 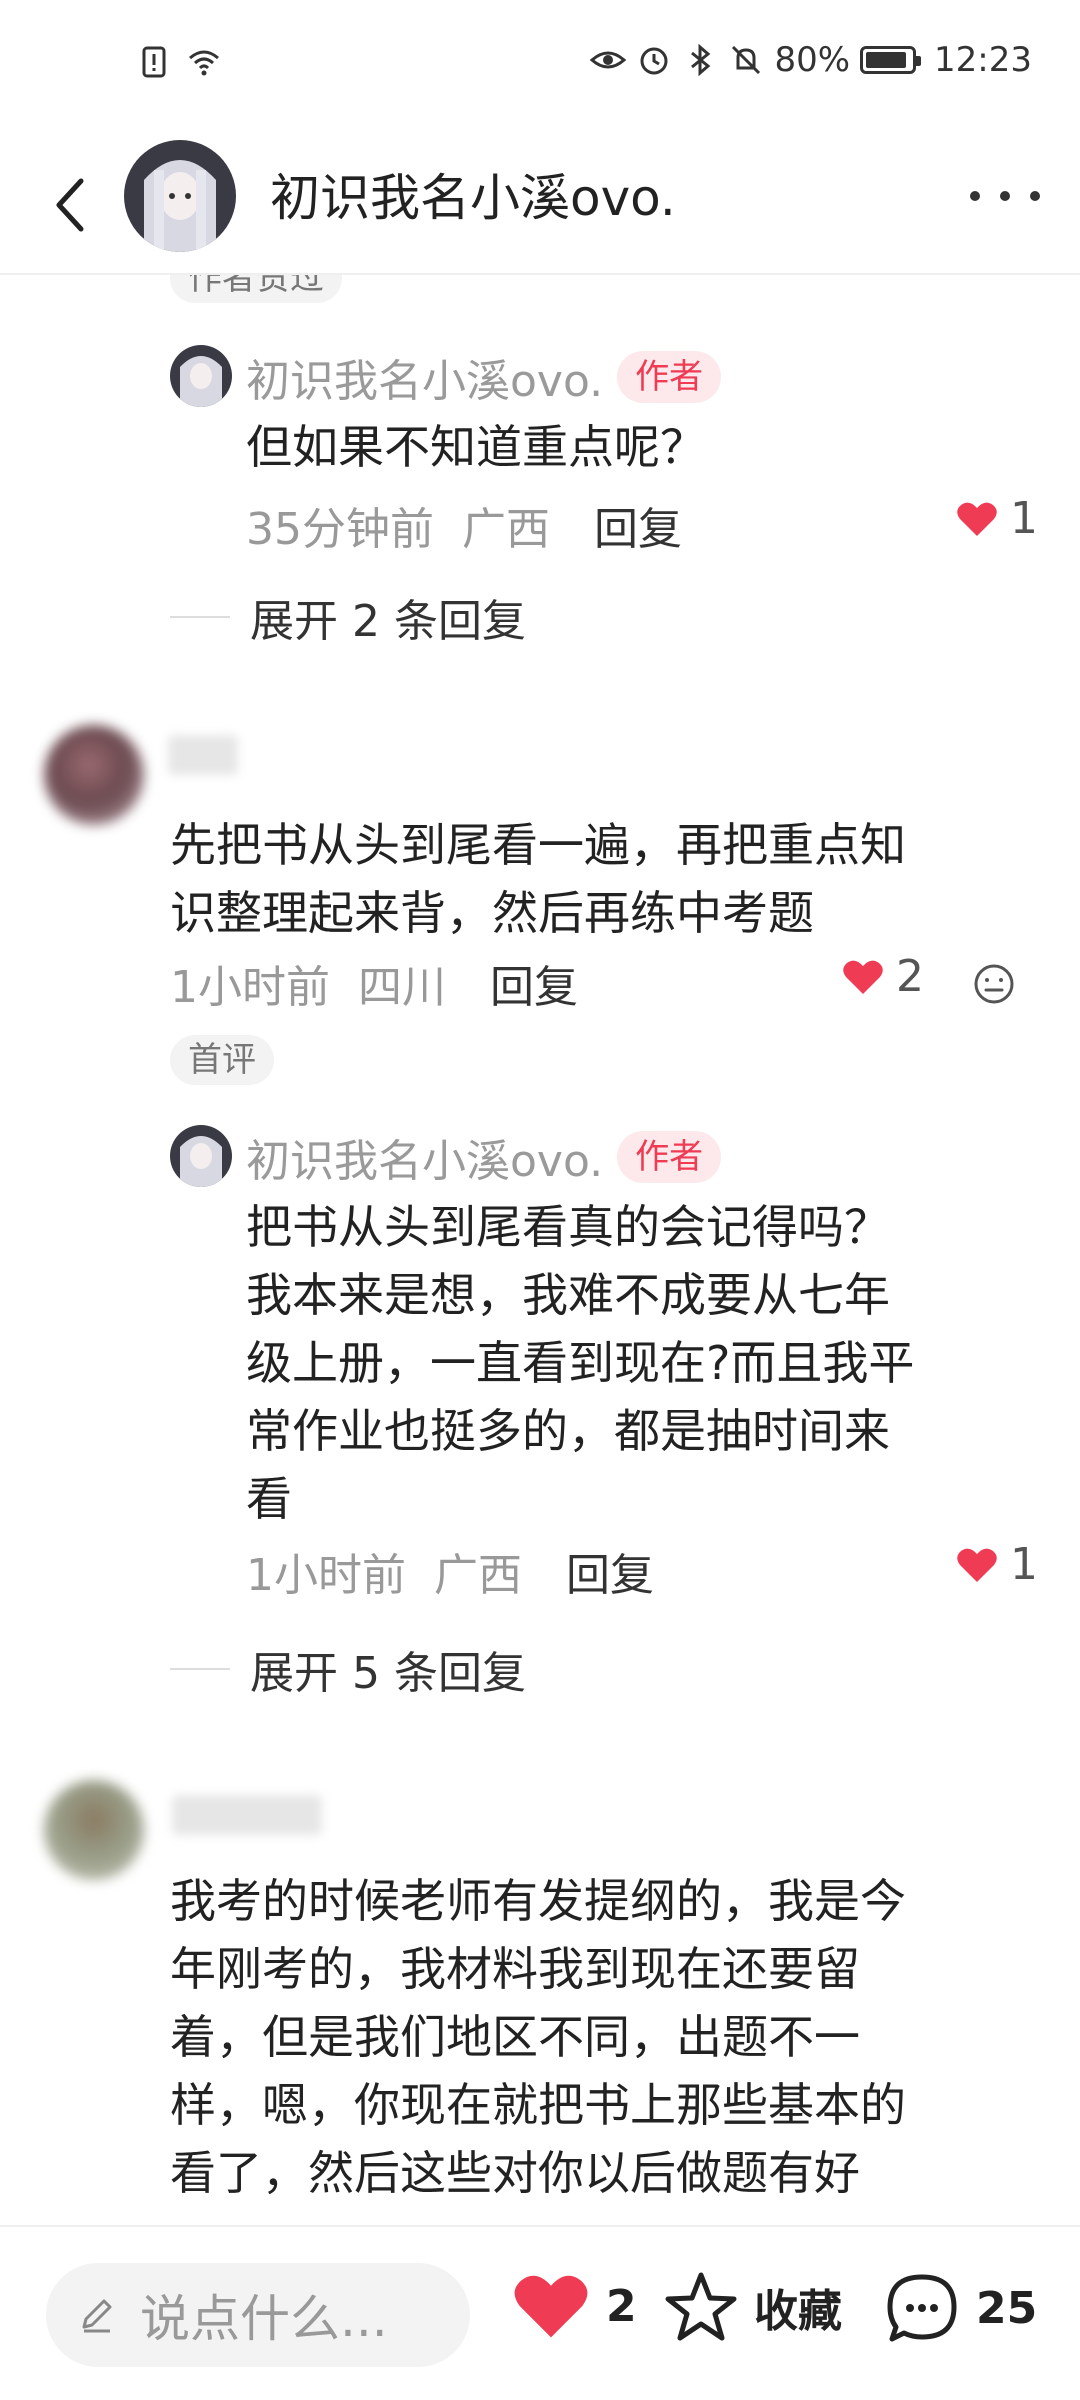 What do you see at coordinates (922, 2308) in the screenshot?
I see `comment-bubble-icon` at bounding box center [922, 2308].